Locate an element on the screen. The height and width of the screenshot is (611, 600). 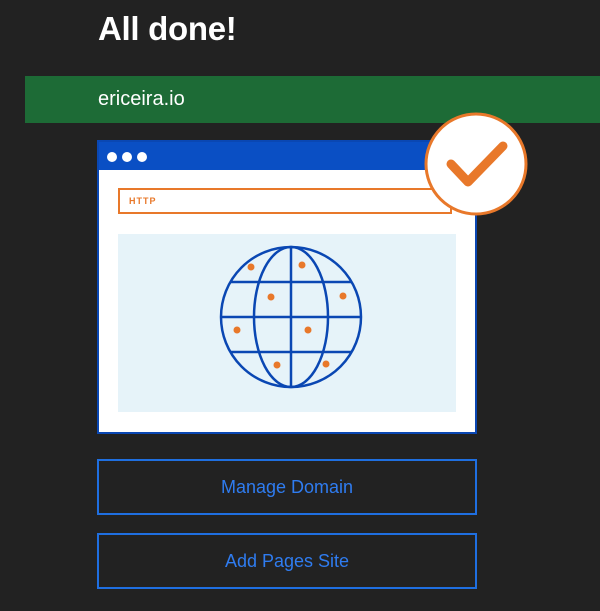
manage-domain-button: Manage Domain is located at coordinates (287, 487).